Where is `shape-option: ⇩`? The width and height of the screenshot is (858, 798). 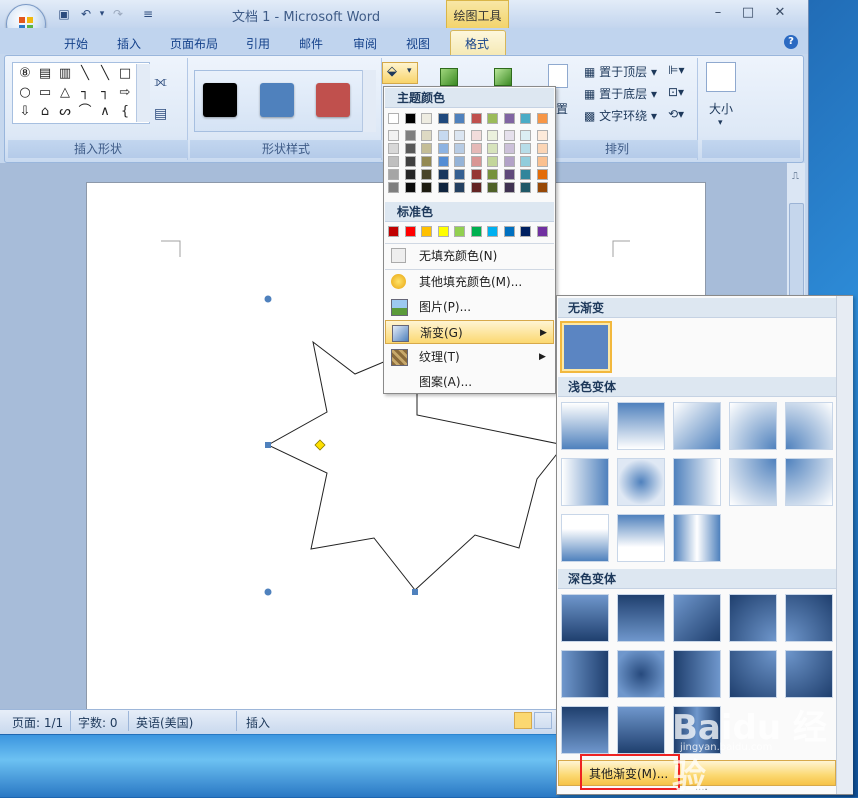 shape-option: ⇩ is located at coordinates (25, 112).